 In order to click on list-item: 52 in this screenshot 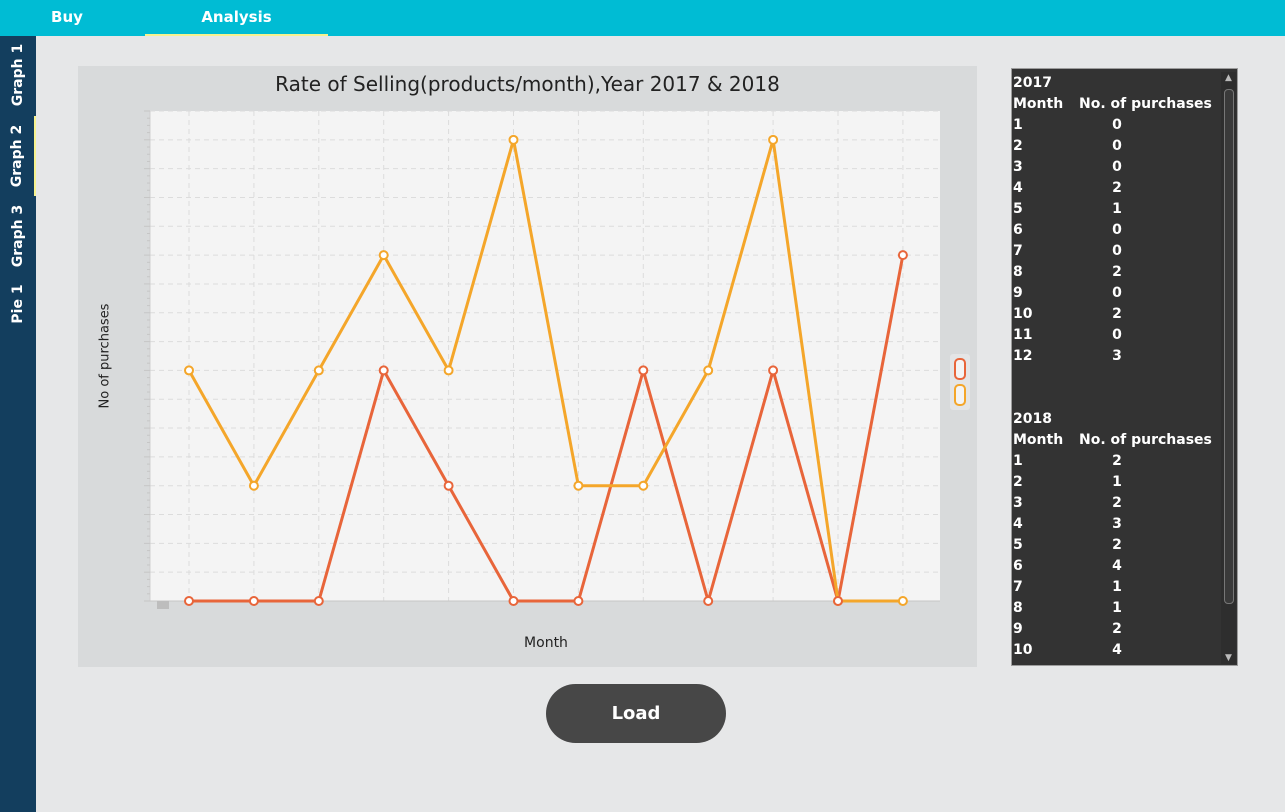, I will do `click(1115, 545)`.